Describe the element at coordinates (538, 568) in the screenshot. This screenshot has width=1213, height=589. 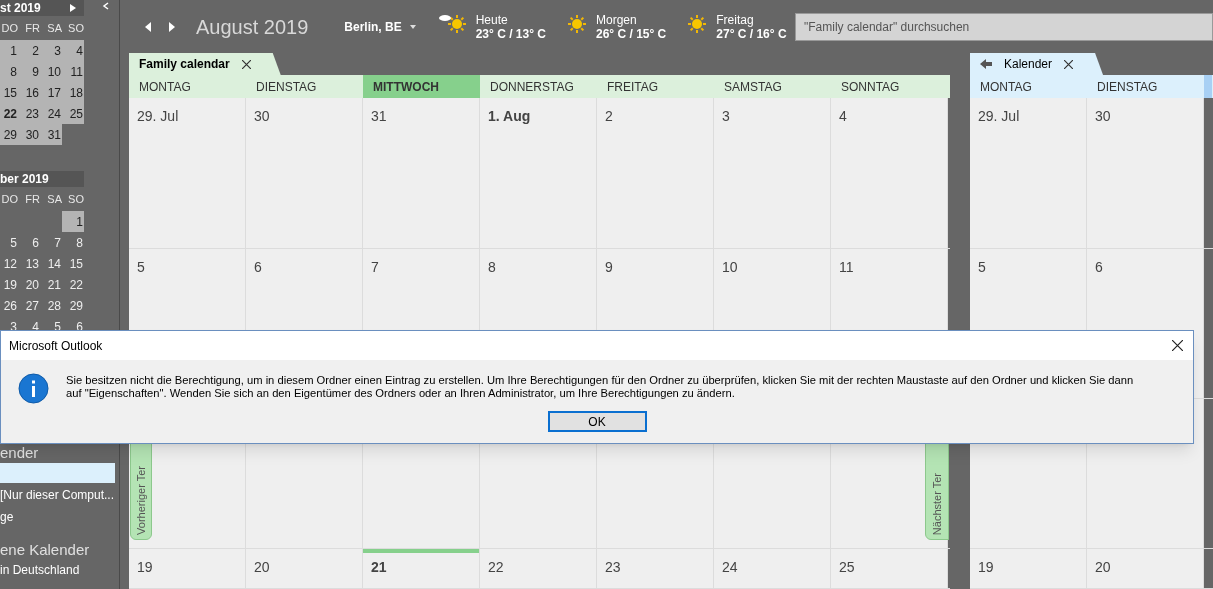
I see `day-cell: 22` at that location.